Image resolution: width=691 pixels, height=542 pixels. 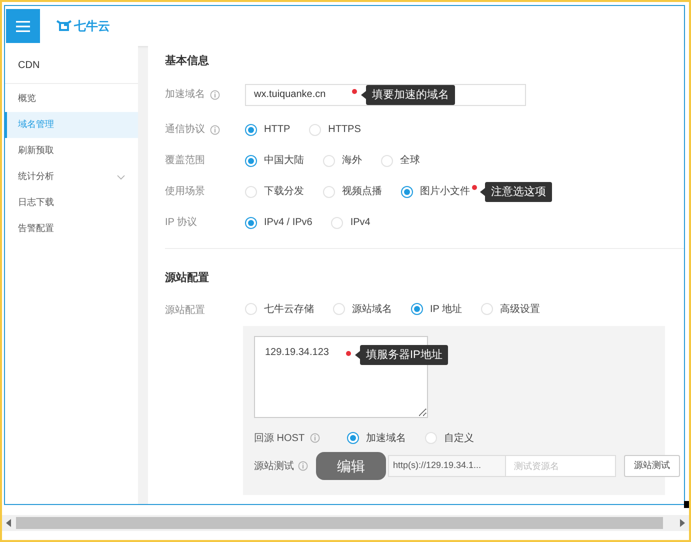 What do you see at coordinates (352, 161) in the screenshot?
I see `radio-label: 海外` at bounding box center [352, 161].